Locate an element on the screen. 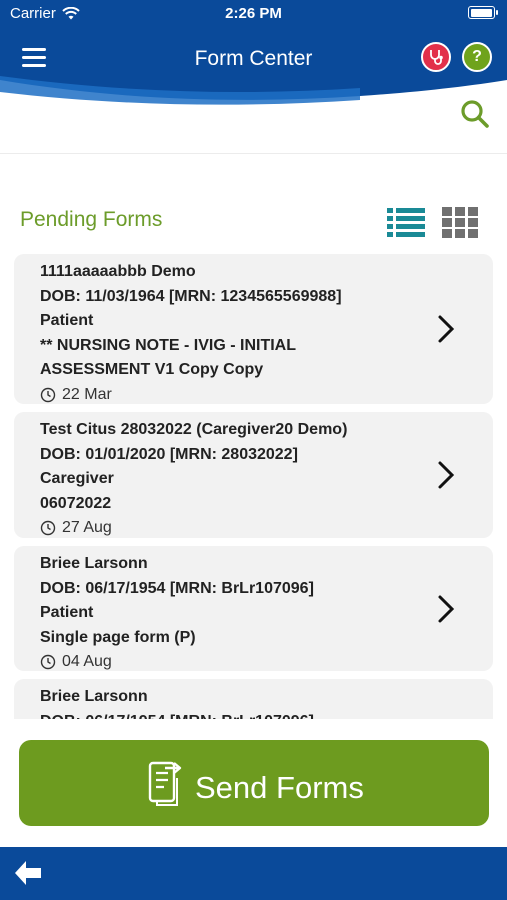 The image size is (507, 900). grid-view-icon is located at coordinates (460, 222).